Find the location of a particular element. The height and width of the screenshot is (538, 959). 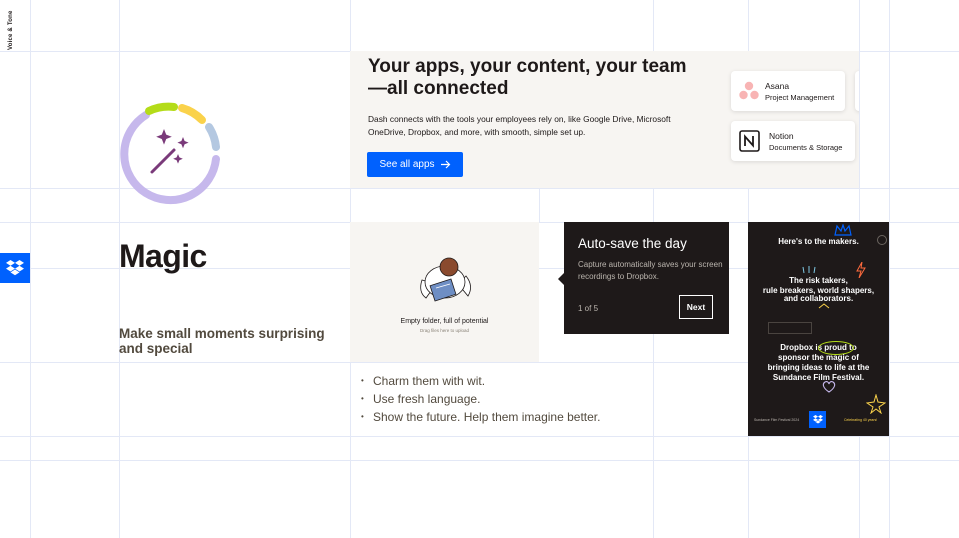

app-name: Asana is located at coordinates (777, 86).